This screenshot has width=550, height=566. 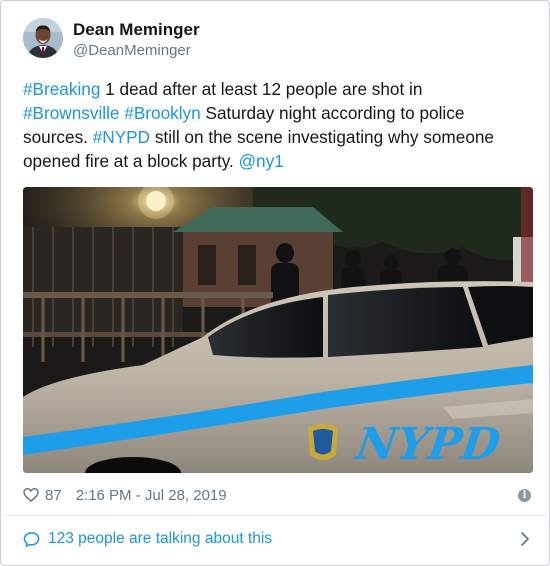 What do you see at coordinates (136, 50) in the screenshot?
I see `user-handle: @DeanMeminger` at bounding box center [136, 50].